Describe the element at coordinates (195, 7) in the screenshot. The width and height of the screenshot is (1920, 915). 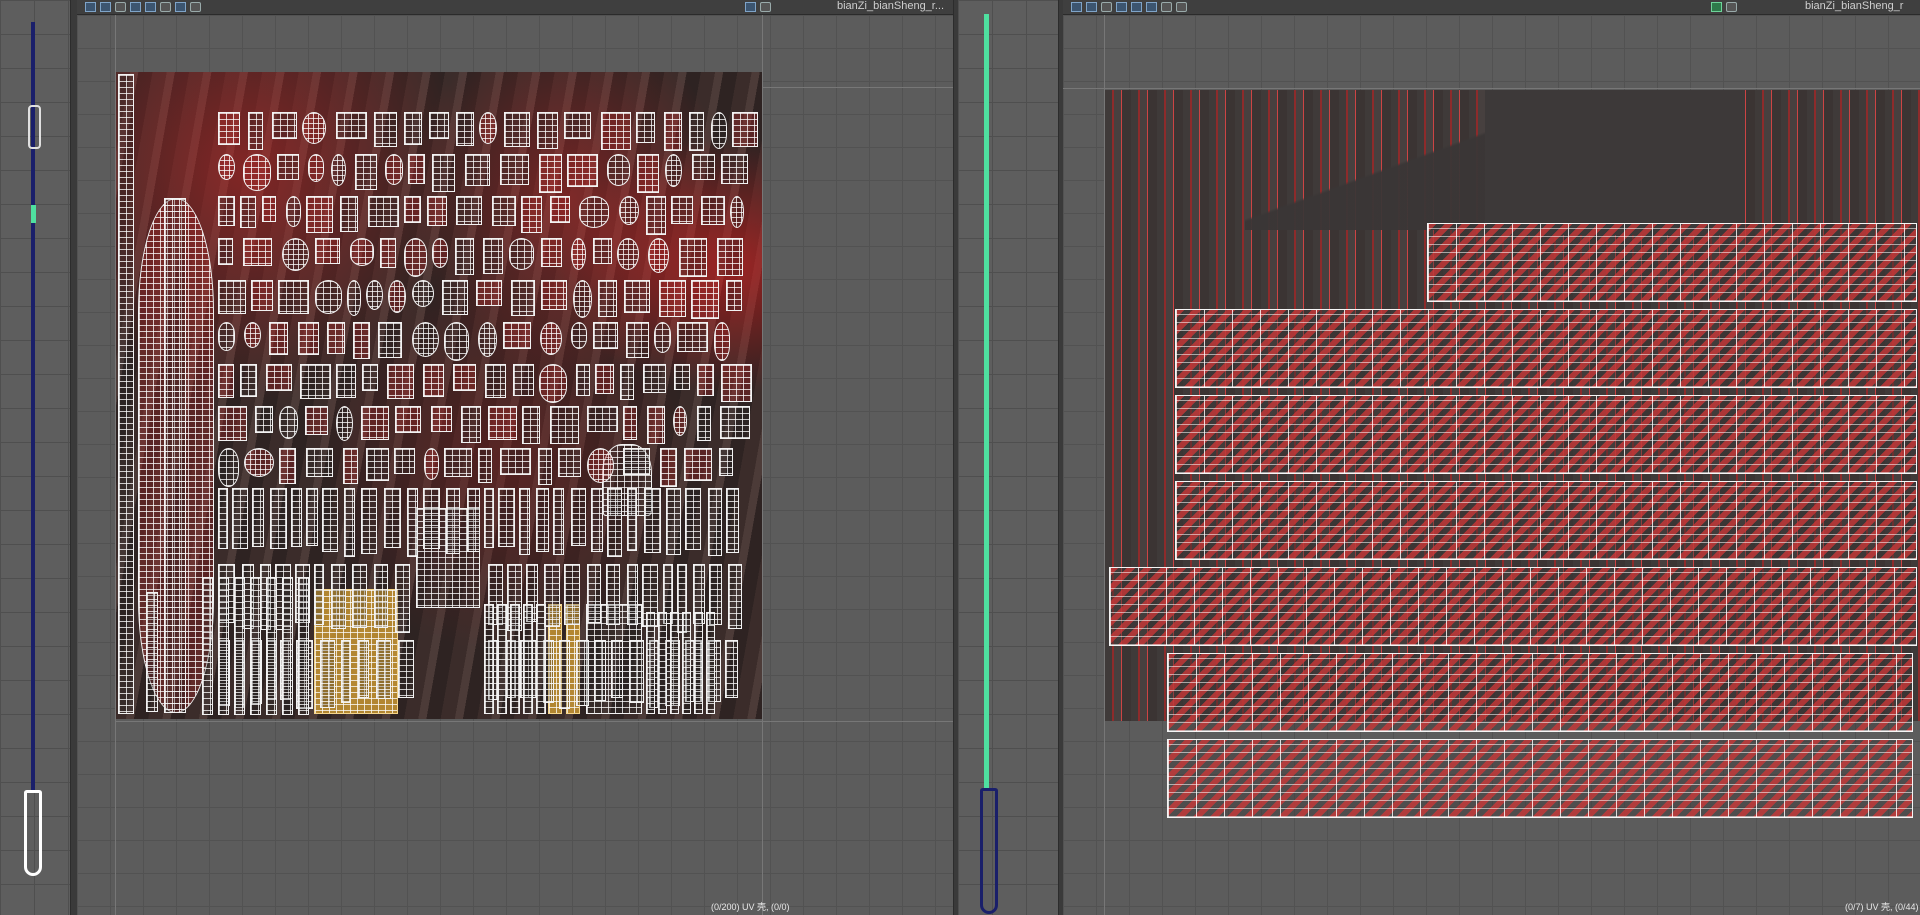
I see `uv-shell-icon` at that location.